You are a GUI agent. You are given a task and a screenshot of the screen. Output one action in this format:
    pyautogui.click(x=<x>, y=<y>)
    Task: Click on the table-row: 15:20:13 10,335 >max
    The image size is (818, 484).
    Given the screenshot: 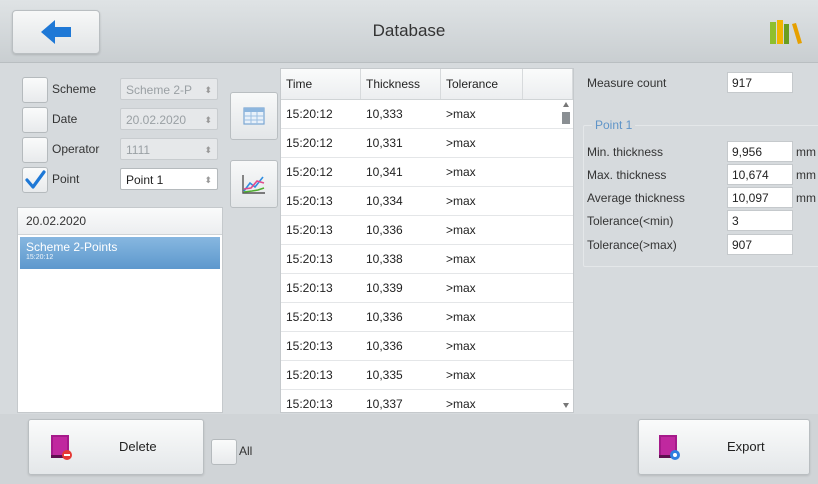 What is the action you would take?
    pyautogui.click(x=427, y=375)
    